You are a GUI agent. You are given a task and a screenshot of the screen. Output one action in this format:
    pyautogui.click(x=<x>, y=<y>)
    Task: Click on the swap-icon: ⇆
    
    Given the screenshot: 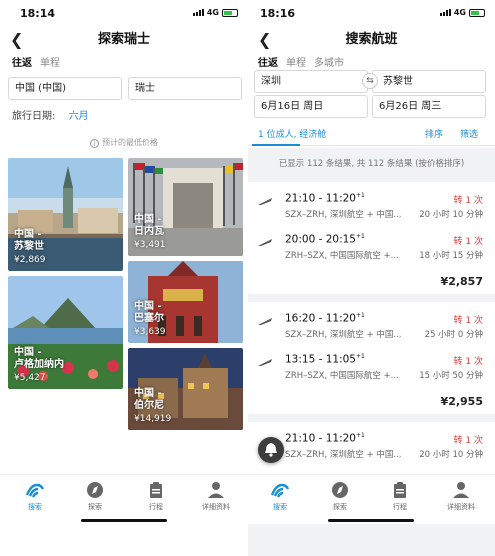 What is the action you would take?
    pyautogui.click(x=370, y=81)
    